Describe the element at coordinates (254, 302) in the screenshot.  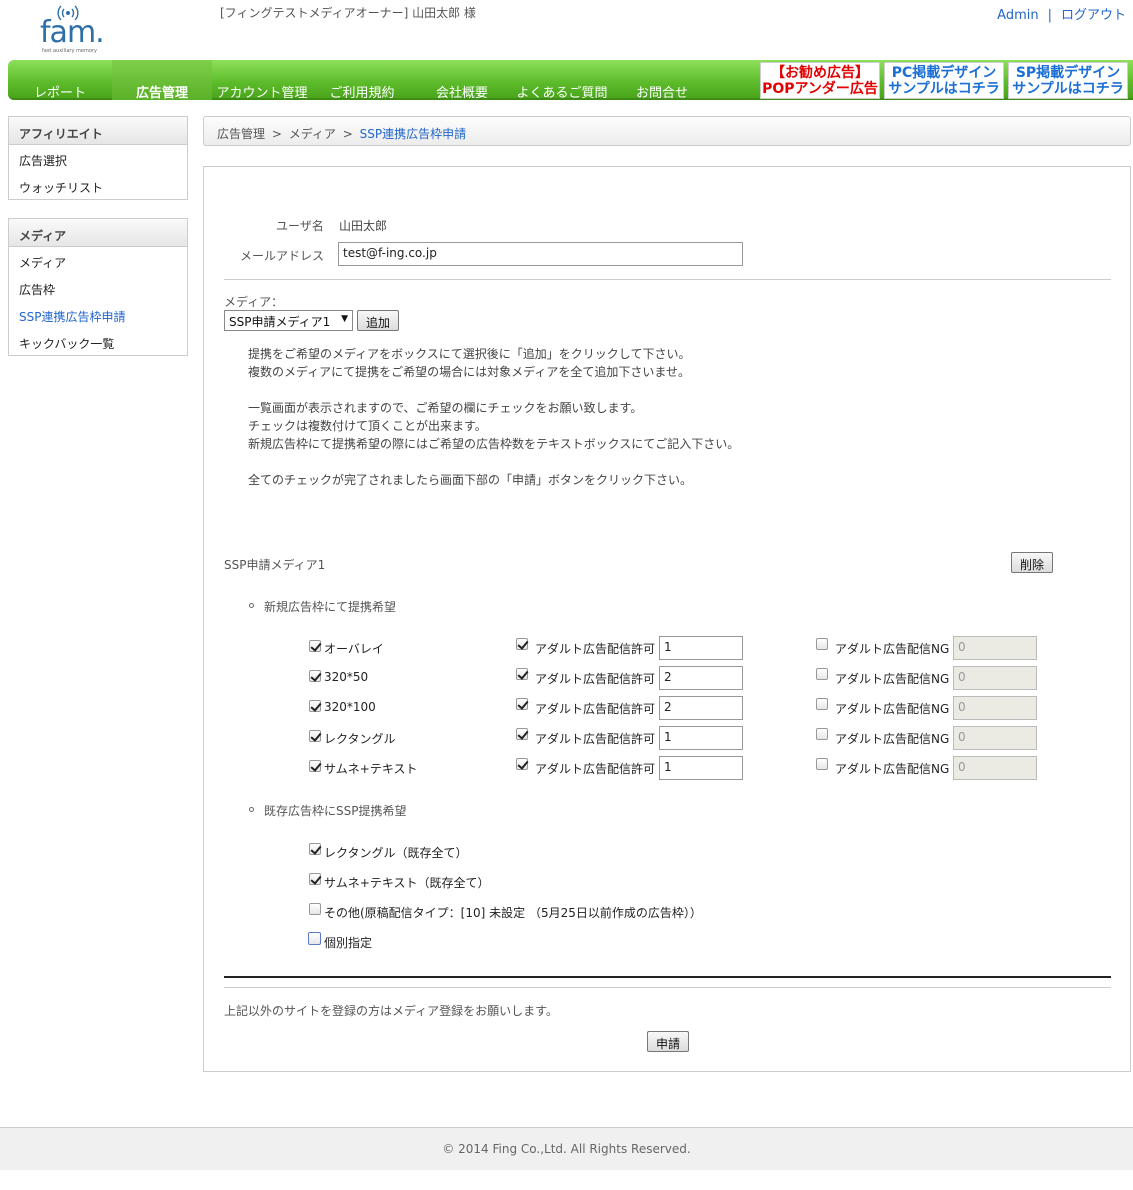
I see `media-label: メディア：` at that location.